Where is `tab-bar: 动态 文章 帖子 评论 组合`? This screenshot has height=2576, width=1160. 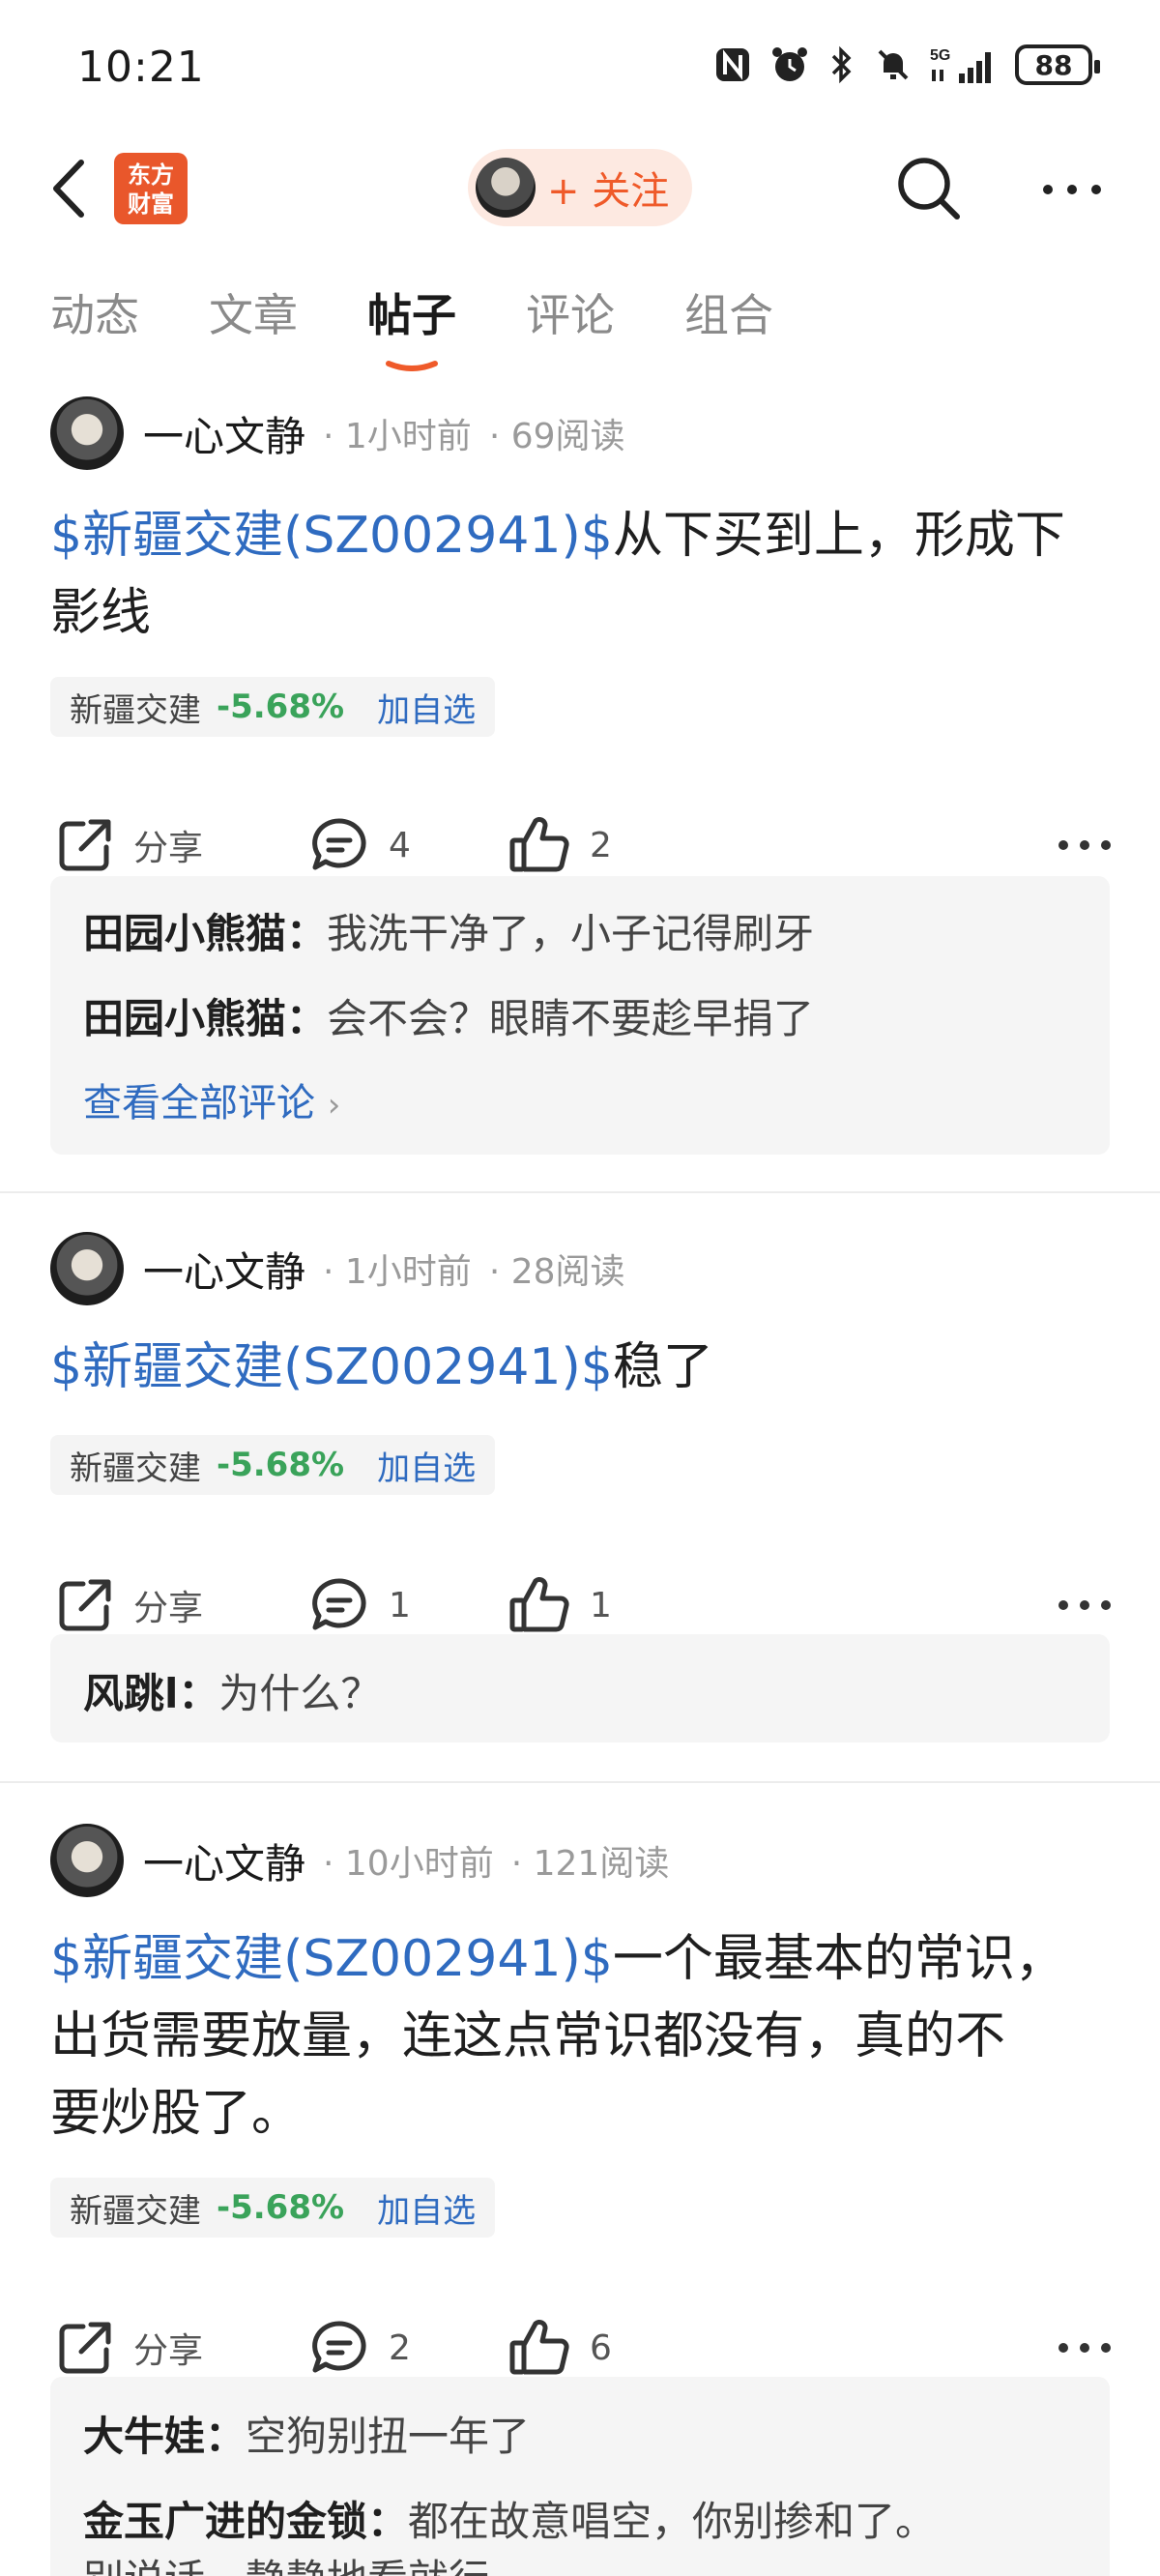
tab-bar: 动态 文章 帖子 评论 组合 is located at coordinates (580, 333).